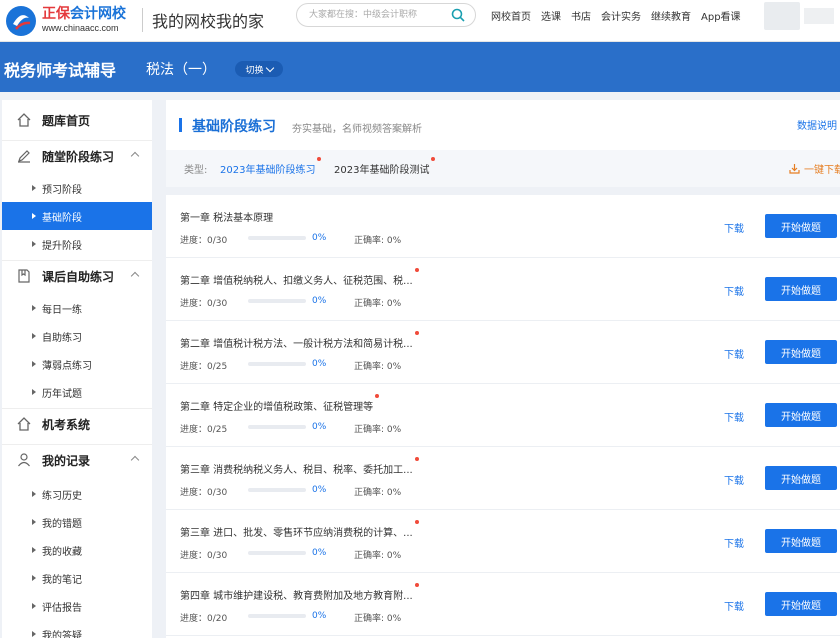  What do you see at coordinates (382, 170) in the screenshot?
I see `type-option-label: 2023年基础阶段测试` at bounding box center [382, 170].